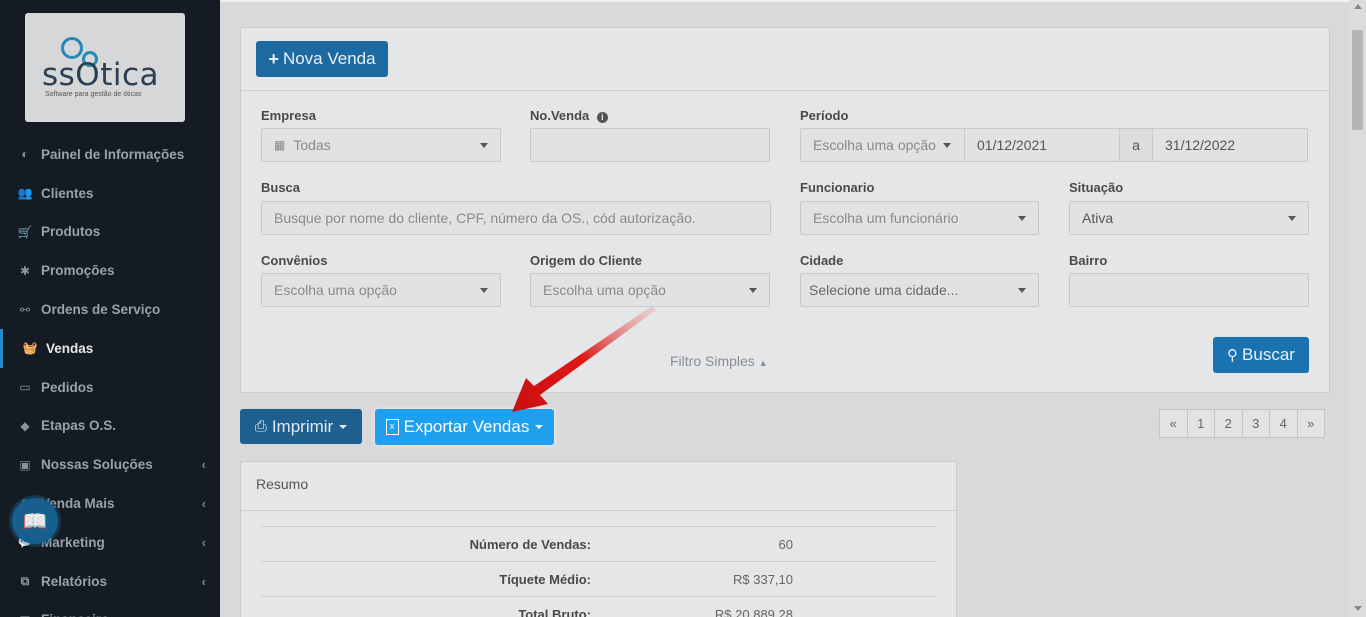 Image resolution: width=1366 pixels, height=617 pixels. Describe the element at coordinates (1233, 355) in the screenshot. I see `search-icon: ⚲` at that location.